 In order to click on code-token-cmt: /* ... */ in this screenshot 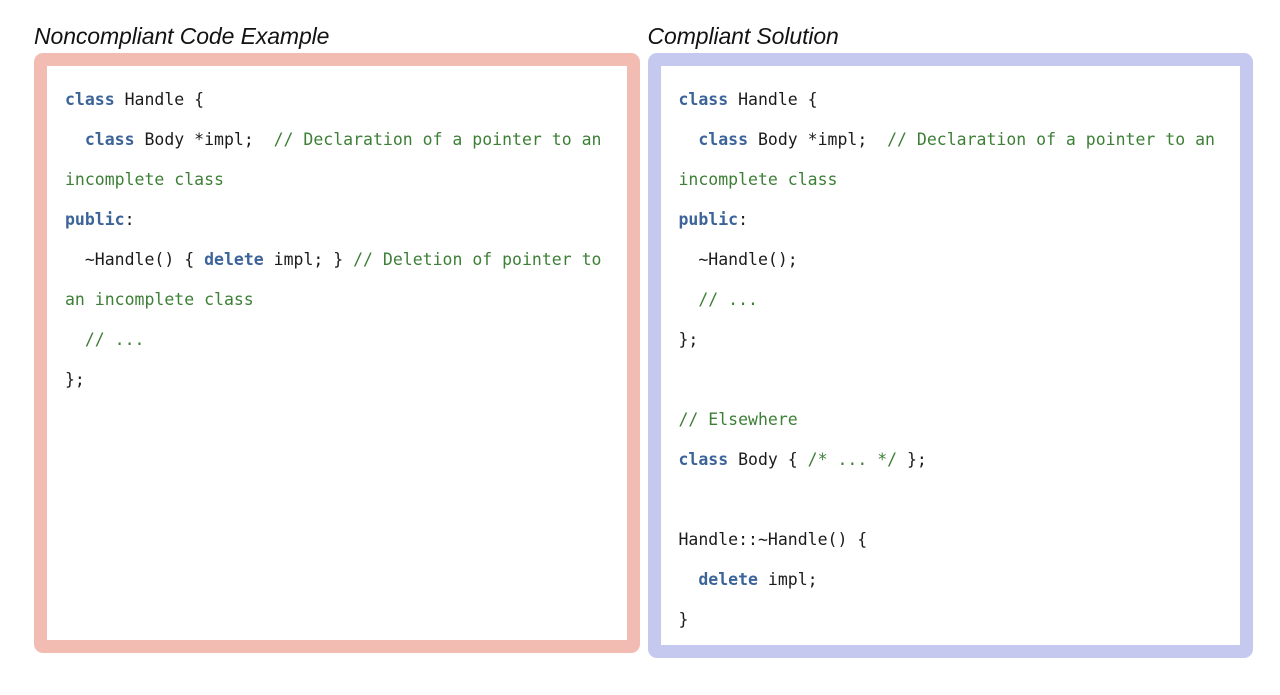, I will do `click(852, 459)`.